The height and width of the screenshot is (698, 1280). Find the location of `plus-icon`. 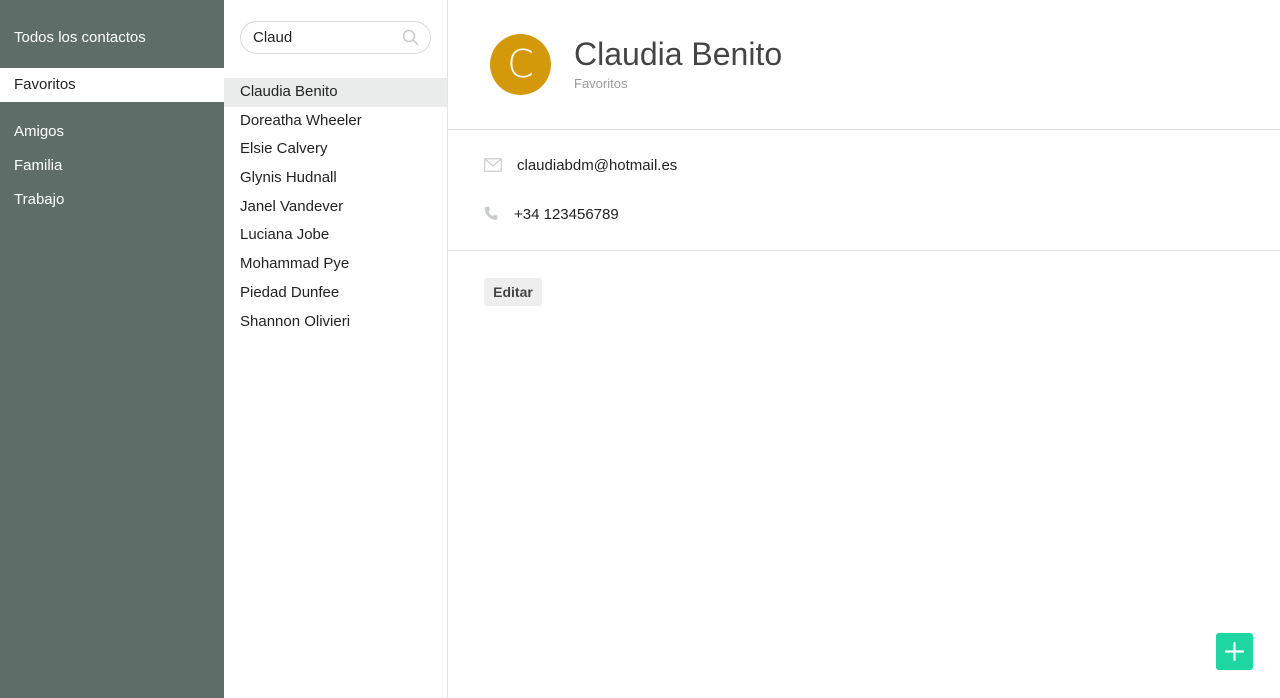

plus-icon is located at coordinates (1234, 651).